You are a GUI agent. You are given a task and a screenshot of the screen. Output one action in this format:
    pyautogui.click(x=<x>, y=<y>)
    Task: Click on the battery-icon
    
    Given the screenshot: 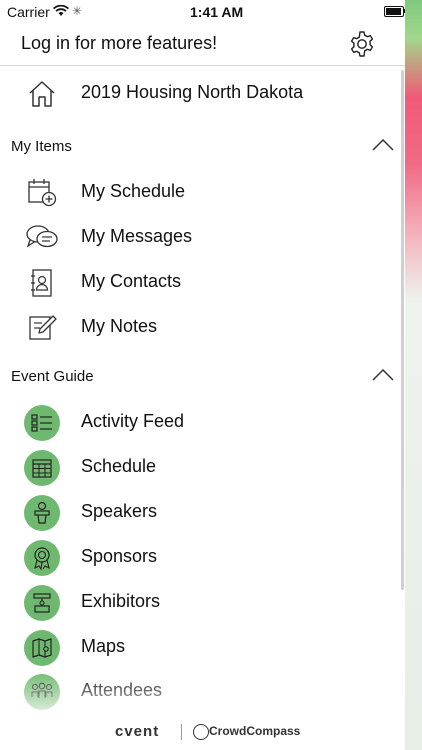 What is the action you would take?
    pyautogui.click(x=394, y=11)
    